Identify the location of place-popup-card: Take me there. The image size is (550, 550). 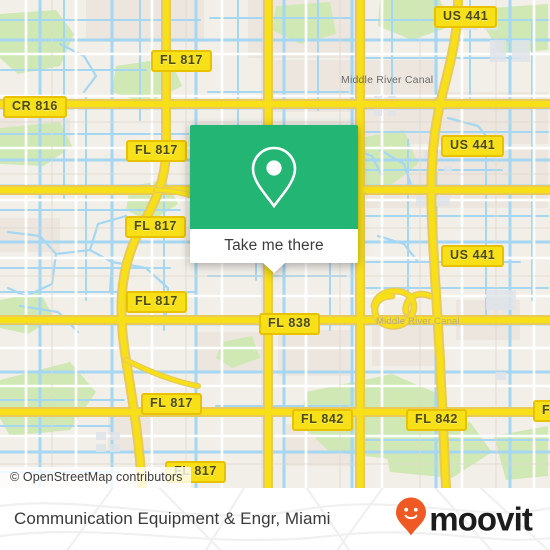
(274, 199).